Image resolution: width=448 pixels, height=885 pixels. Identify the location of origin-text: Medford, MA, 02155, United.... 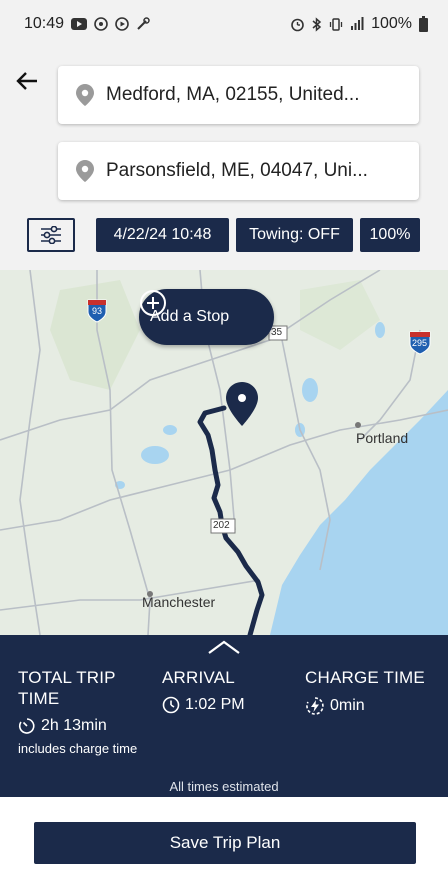
(233, 94).